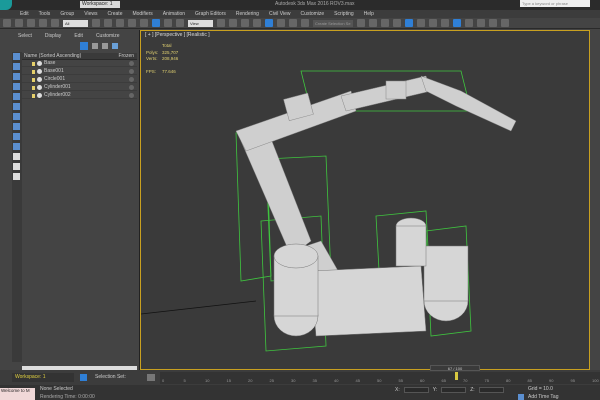  Describe the element at coordinates (493, 23) in the screenshot. I see `a360-icon` at that location.